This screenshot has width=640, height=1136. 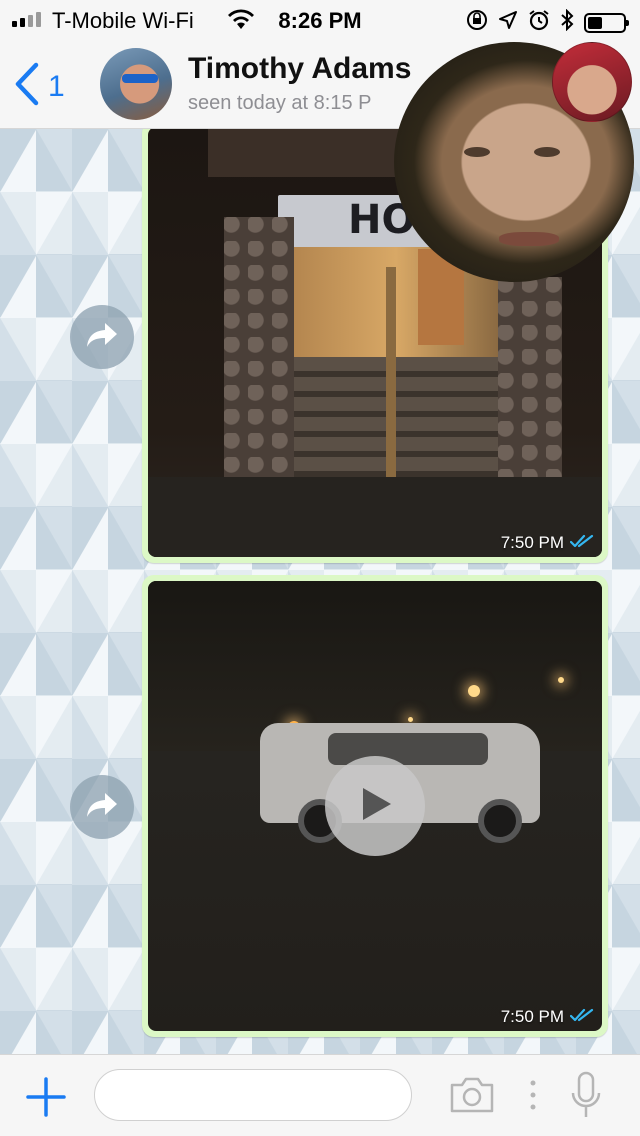 I want to click on back-button: 1, so click(x=39, y=86).